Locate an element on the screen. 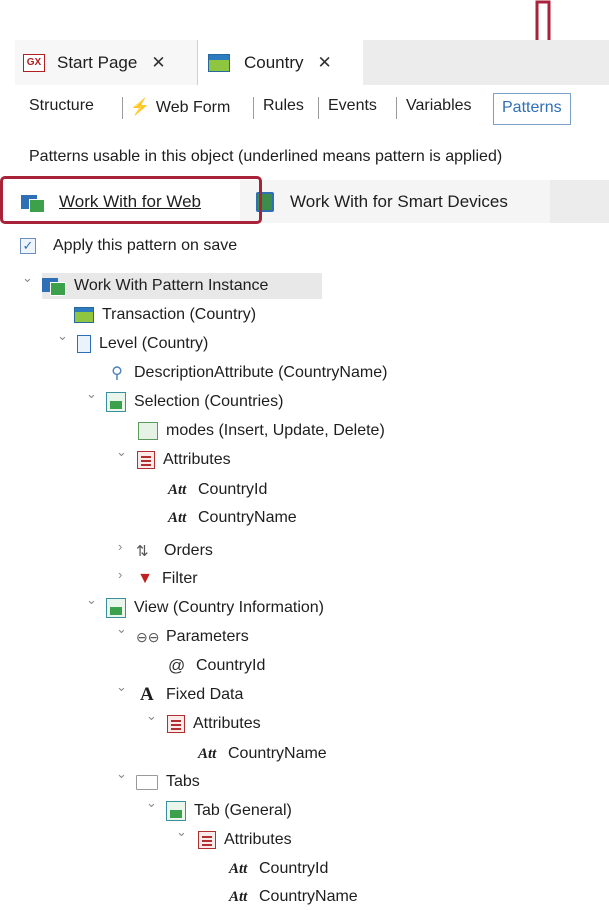  tab-structure: Structure is located at coordinates (61, 106).